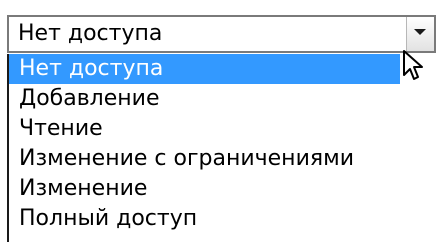 The image size is (436, 242). I want to click on select-current-value: Нет доступа, so click(90, 33).